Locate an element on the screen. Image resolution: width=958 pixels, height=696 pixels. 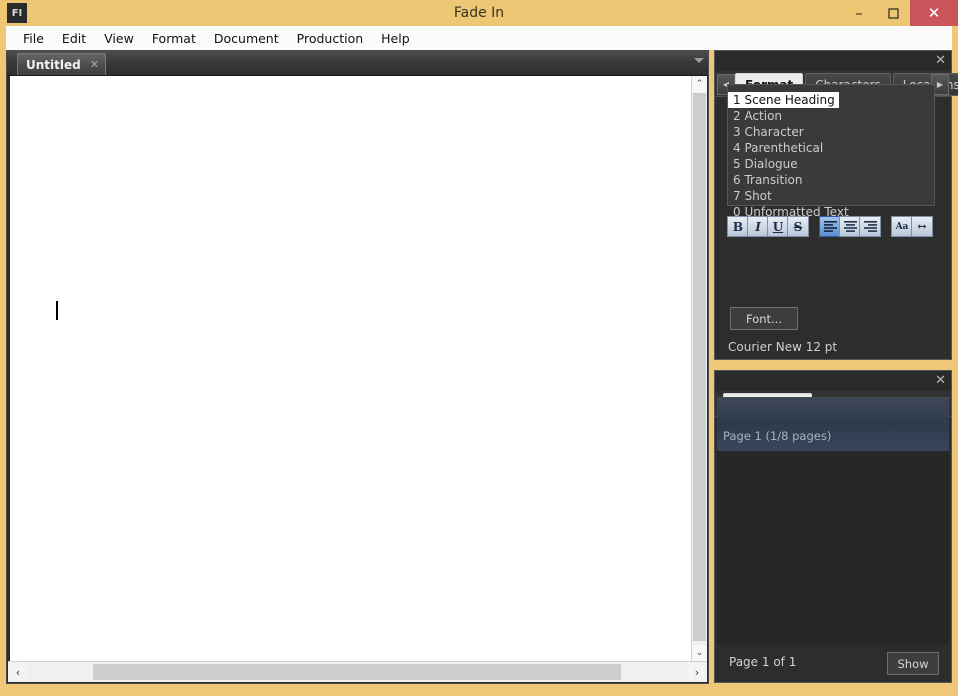
format-panel-header: ✕ is located at coordinates (833, 61).